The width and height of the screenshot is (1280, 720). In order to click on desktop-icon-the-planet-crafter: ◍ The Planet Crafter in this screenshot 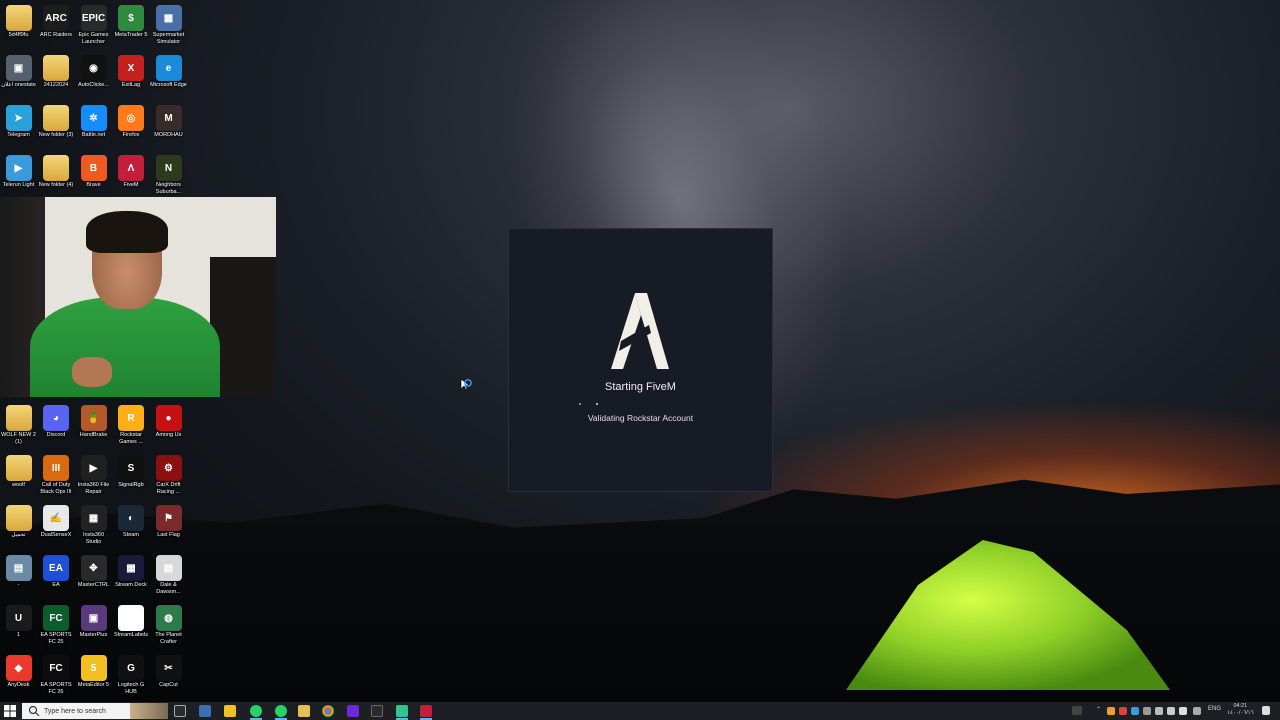, I will do `click(168, 625)`.